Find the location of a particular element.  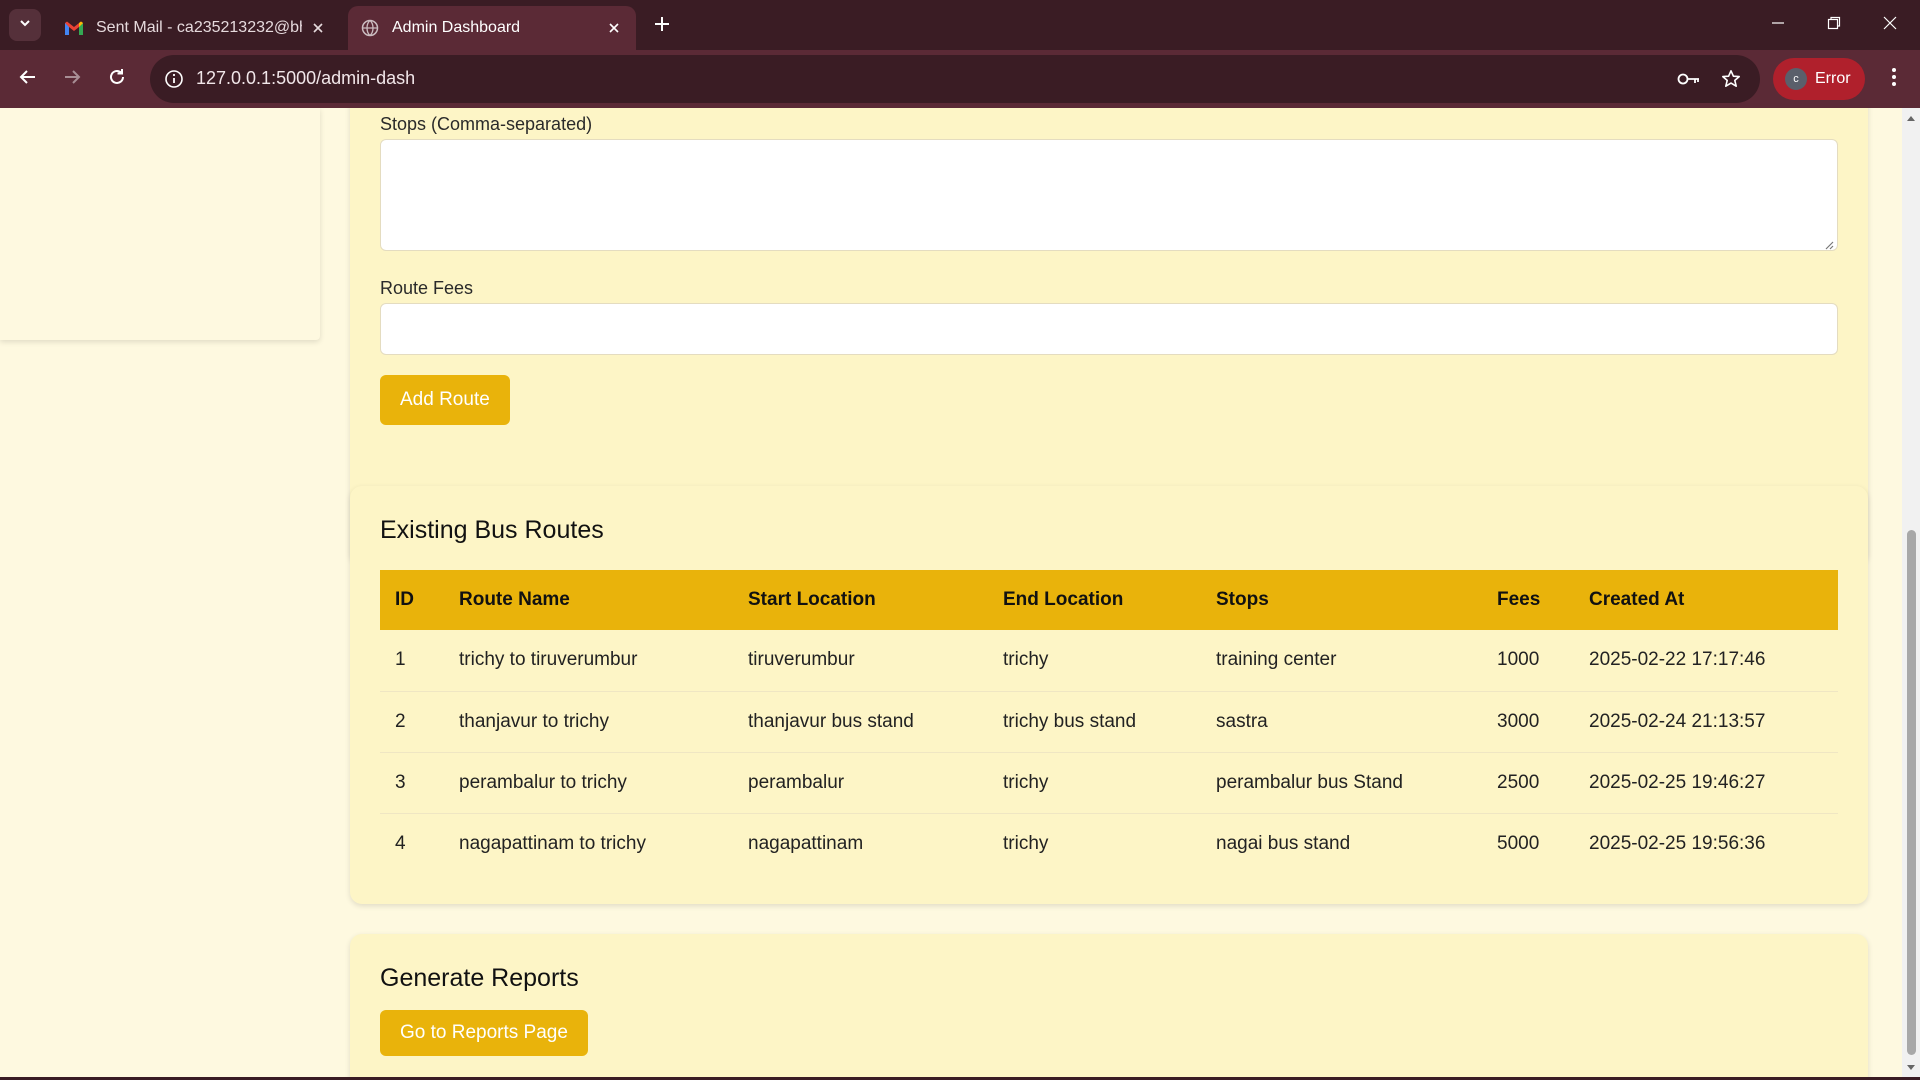

forward-button is located at coordinates (72, 79).